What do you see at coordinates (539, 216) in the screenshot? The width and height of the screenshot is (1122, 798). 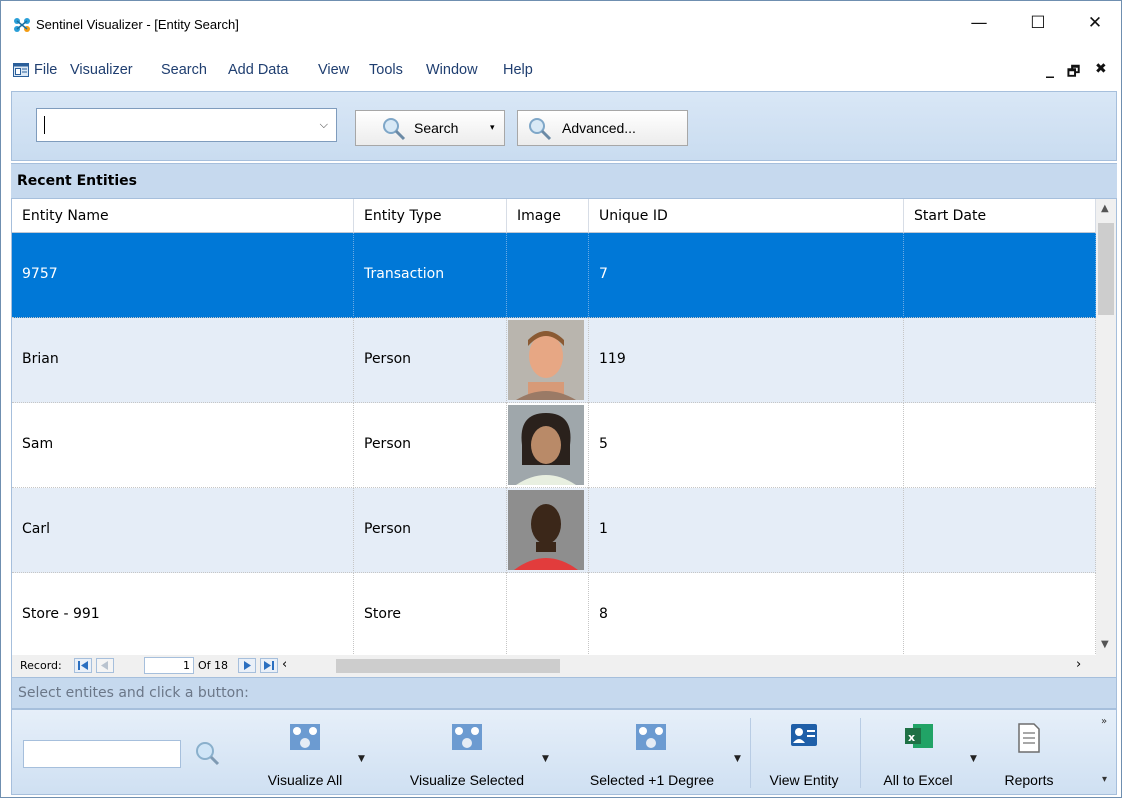 I see `column-label: Image` at bounding box center [539, 216].